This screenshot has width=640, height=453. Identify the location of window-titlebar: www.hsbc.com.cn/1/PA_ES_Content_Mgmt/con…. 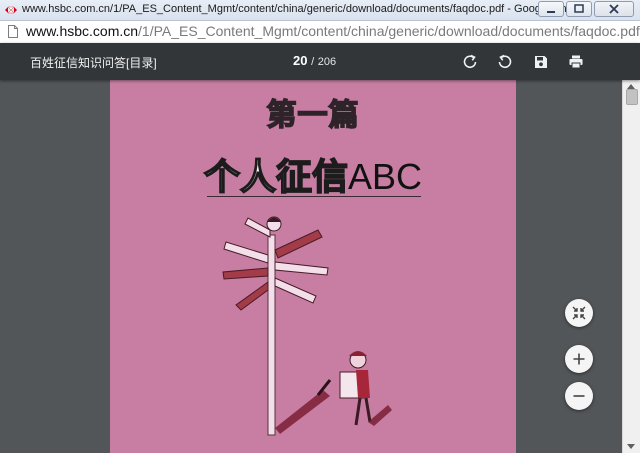
(320, 10).